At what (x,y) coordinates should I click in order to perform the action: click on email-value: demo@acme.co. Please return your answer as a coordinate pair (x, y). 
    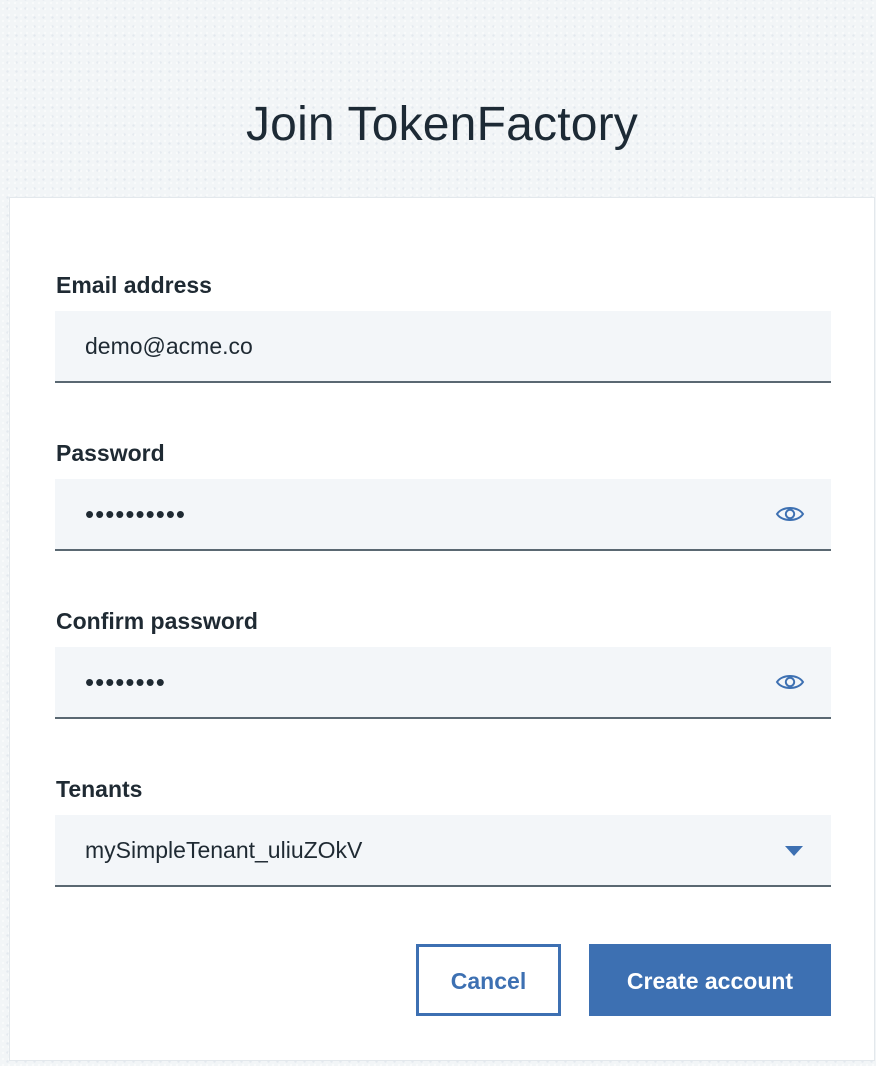
    Looking at the image, I should click on (169, 346).